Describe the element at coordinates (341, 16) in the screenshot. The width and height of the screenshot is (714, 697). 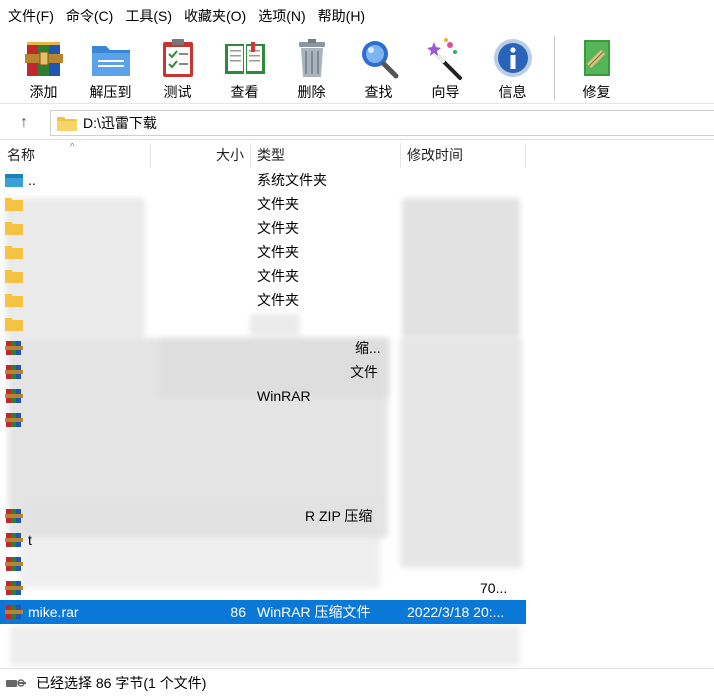
I see `menu-help: 帮助(H)` at that location.